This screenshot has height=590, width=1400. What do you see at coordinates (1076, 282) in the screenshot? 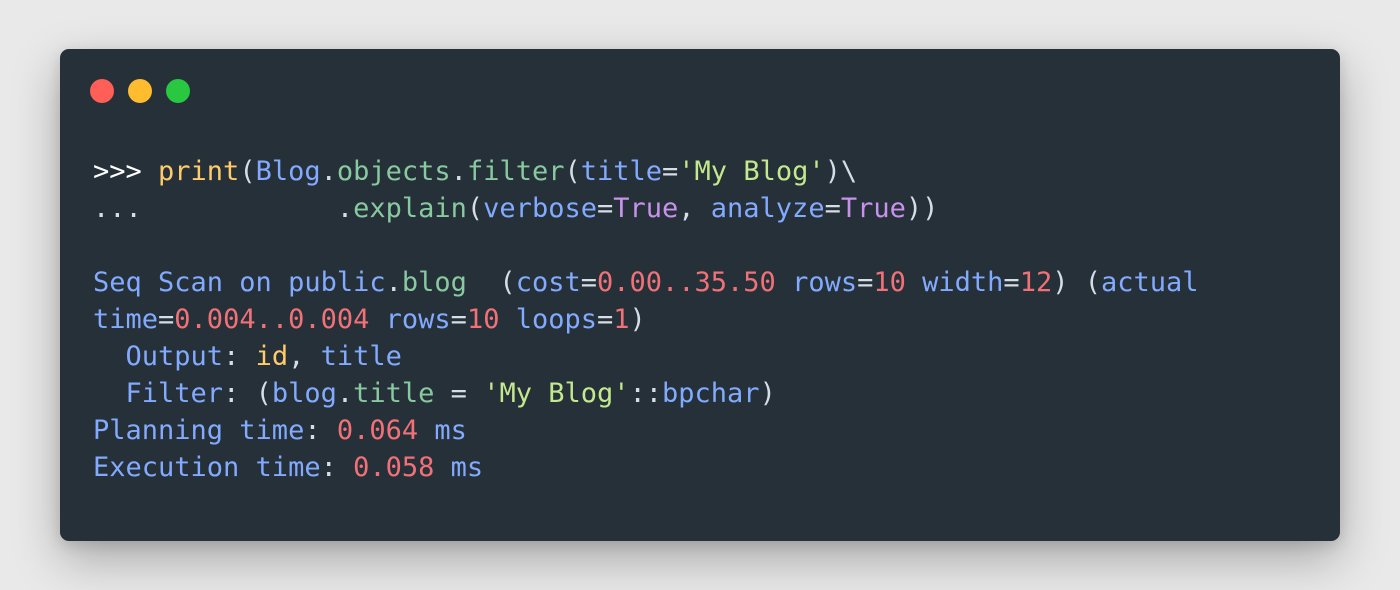
I see `code-token: ) (` at bounding box center [1076, 282].